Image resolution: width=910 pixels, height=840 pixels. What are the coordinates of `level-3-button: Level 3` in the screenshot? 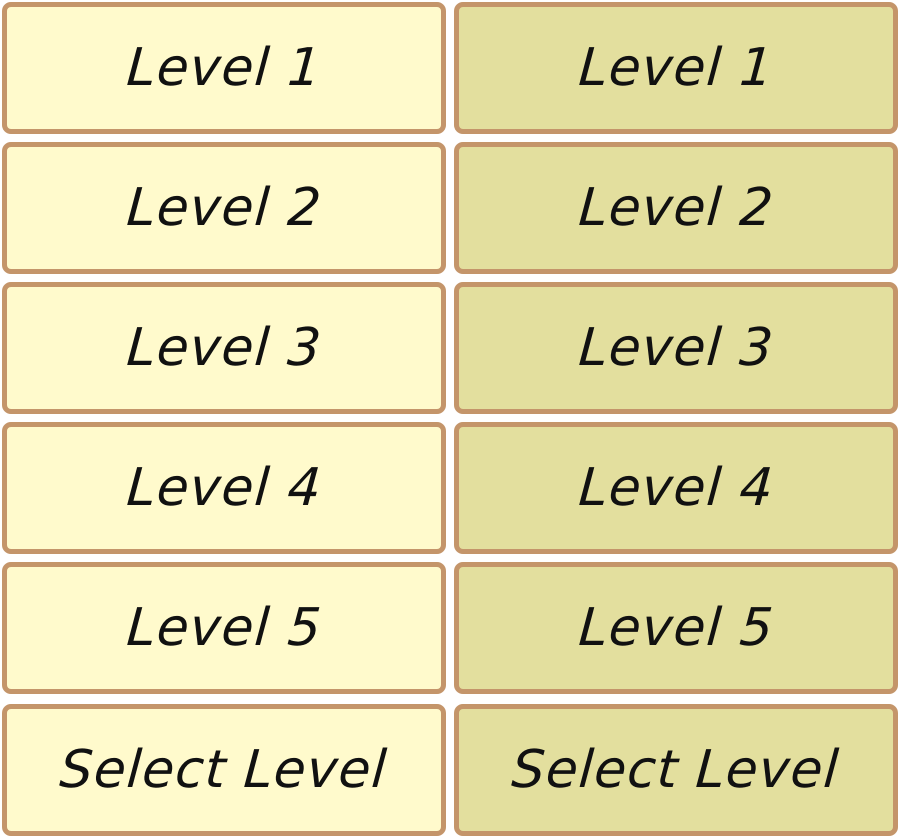 It's located at (224, 348).